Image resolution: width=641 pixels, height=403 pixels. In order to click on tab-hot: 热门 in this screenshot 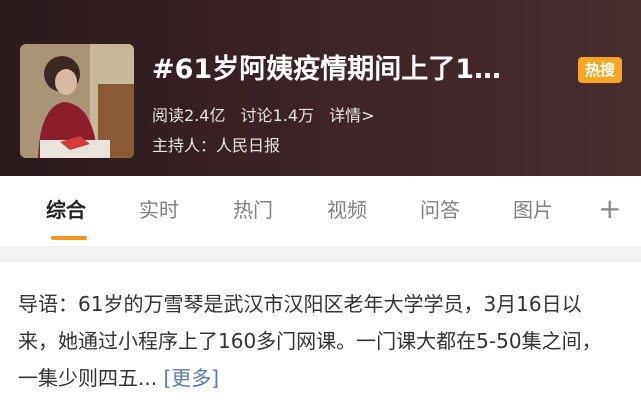, I will do `click(253, 210)`.